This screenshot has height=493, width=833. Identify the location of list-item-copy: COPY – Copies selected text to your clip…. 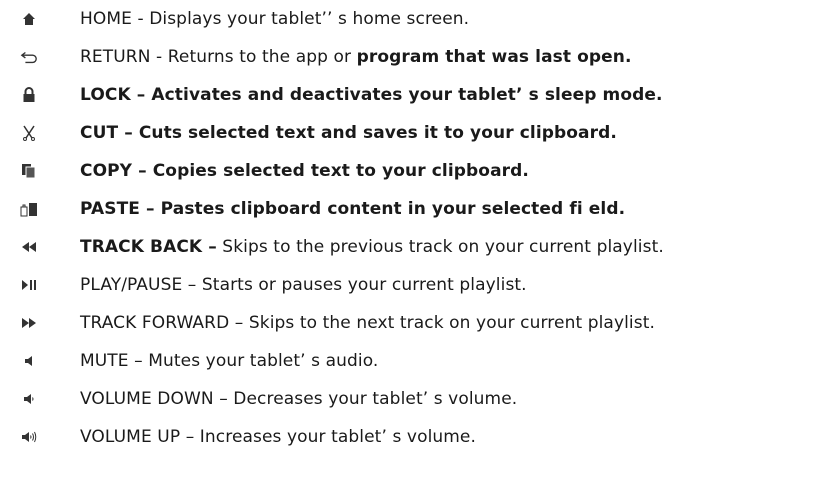
(416, 171).